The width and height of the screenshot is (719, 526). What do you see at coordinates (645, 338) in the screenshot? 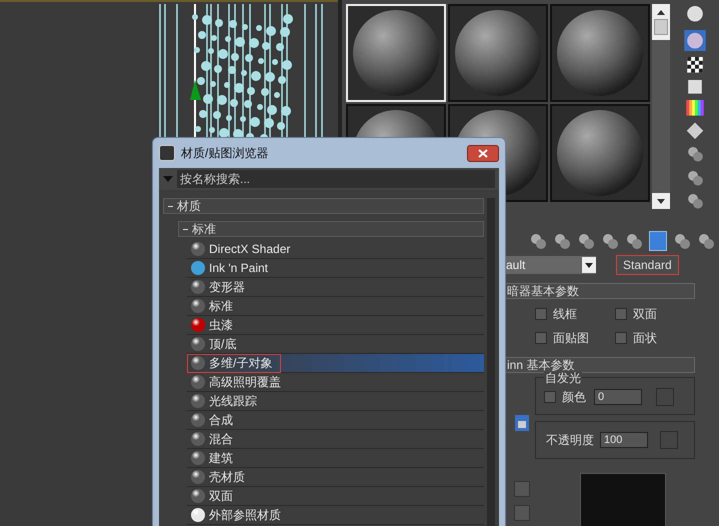
I see `checkbox-label: 面状` at bounding box center [645, 338].